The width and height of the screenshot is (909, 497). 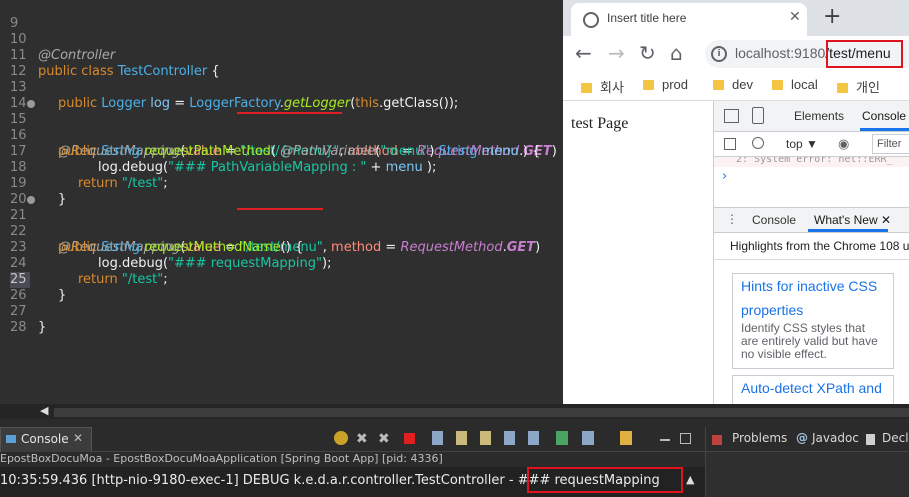 I want to click on right-view-tabs: Problems @ Javadoc Decla, so click(x=807, y=439).